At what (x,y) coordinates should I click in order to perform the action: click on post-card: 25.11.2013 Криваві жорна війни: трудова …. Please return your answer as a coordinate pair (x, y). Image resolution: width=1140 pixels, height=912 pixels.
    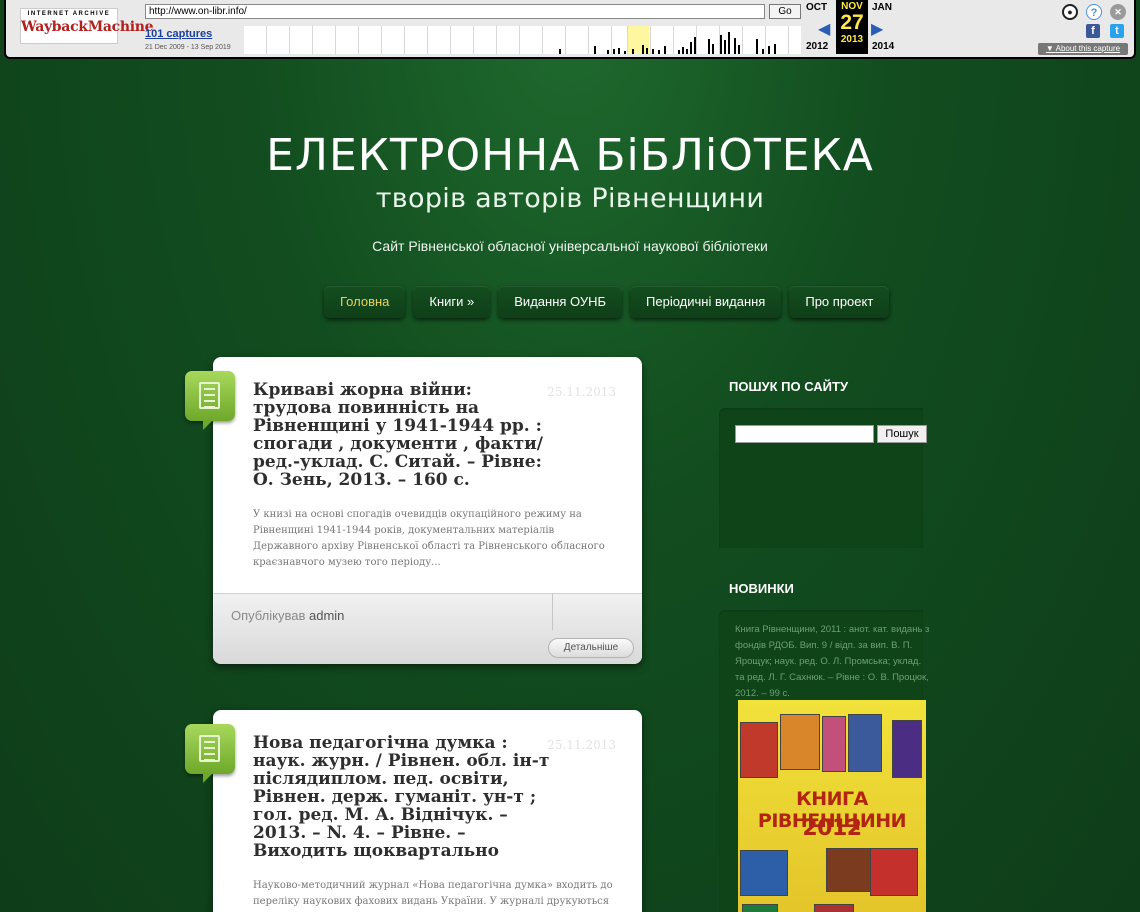
    Looking at the image, I should click on (413, 510).